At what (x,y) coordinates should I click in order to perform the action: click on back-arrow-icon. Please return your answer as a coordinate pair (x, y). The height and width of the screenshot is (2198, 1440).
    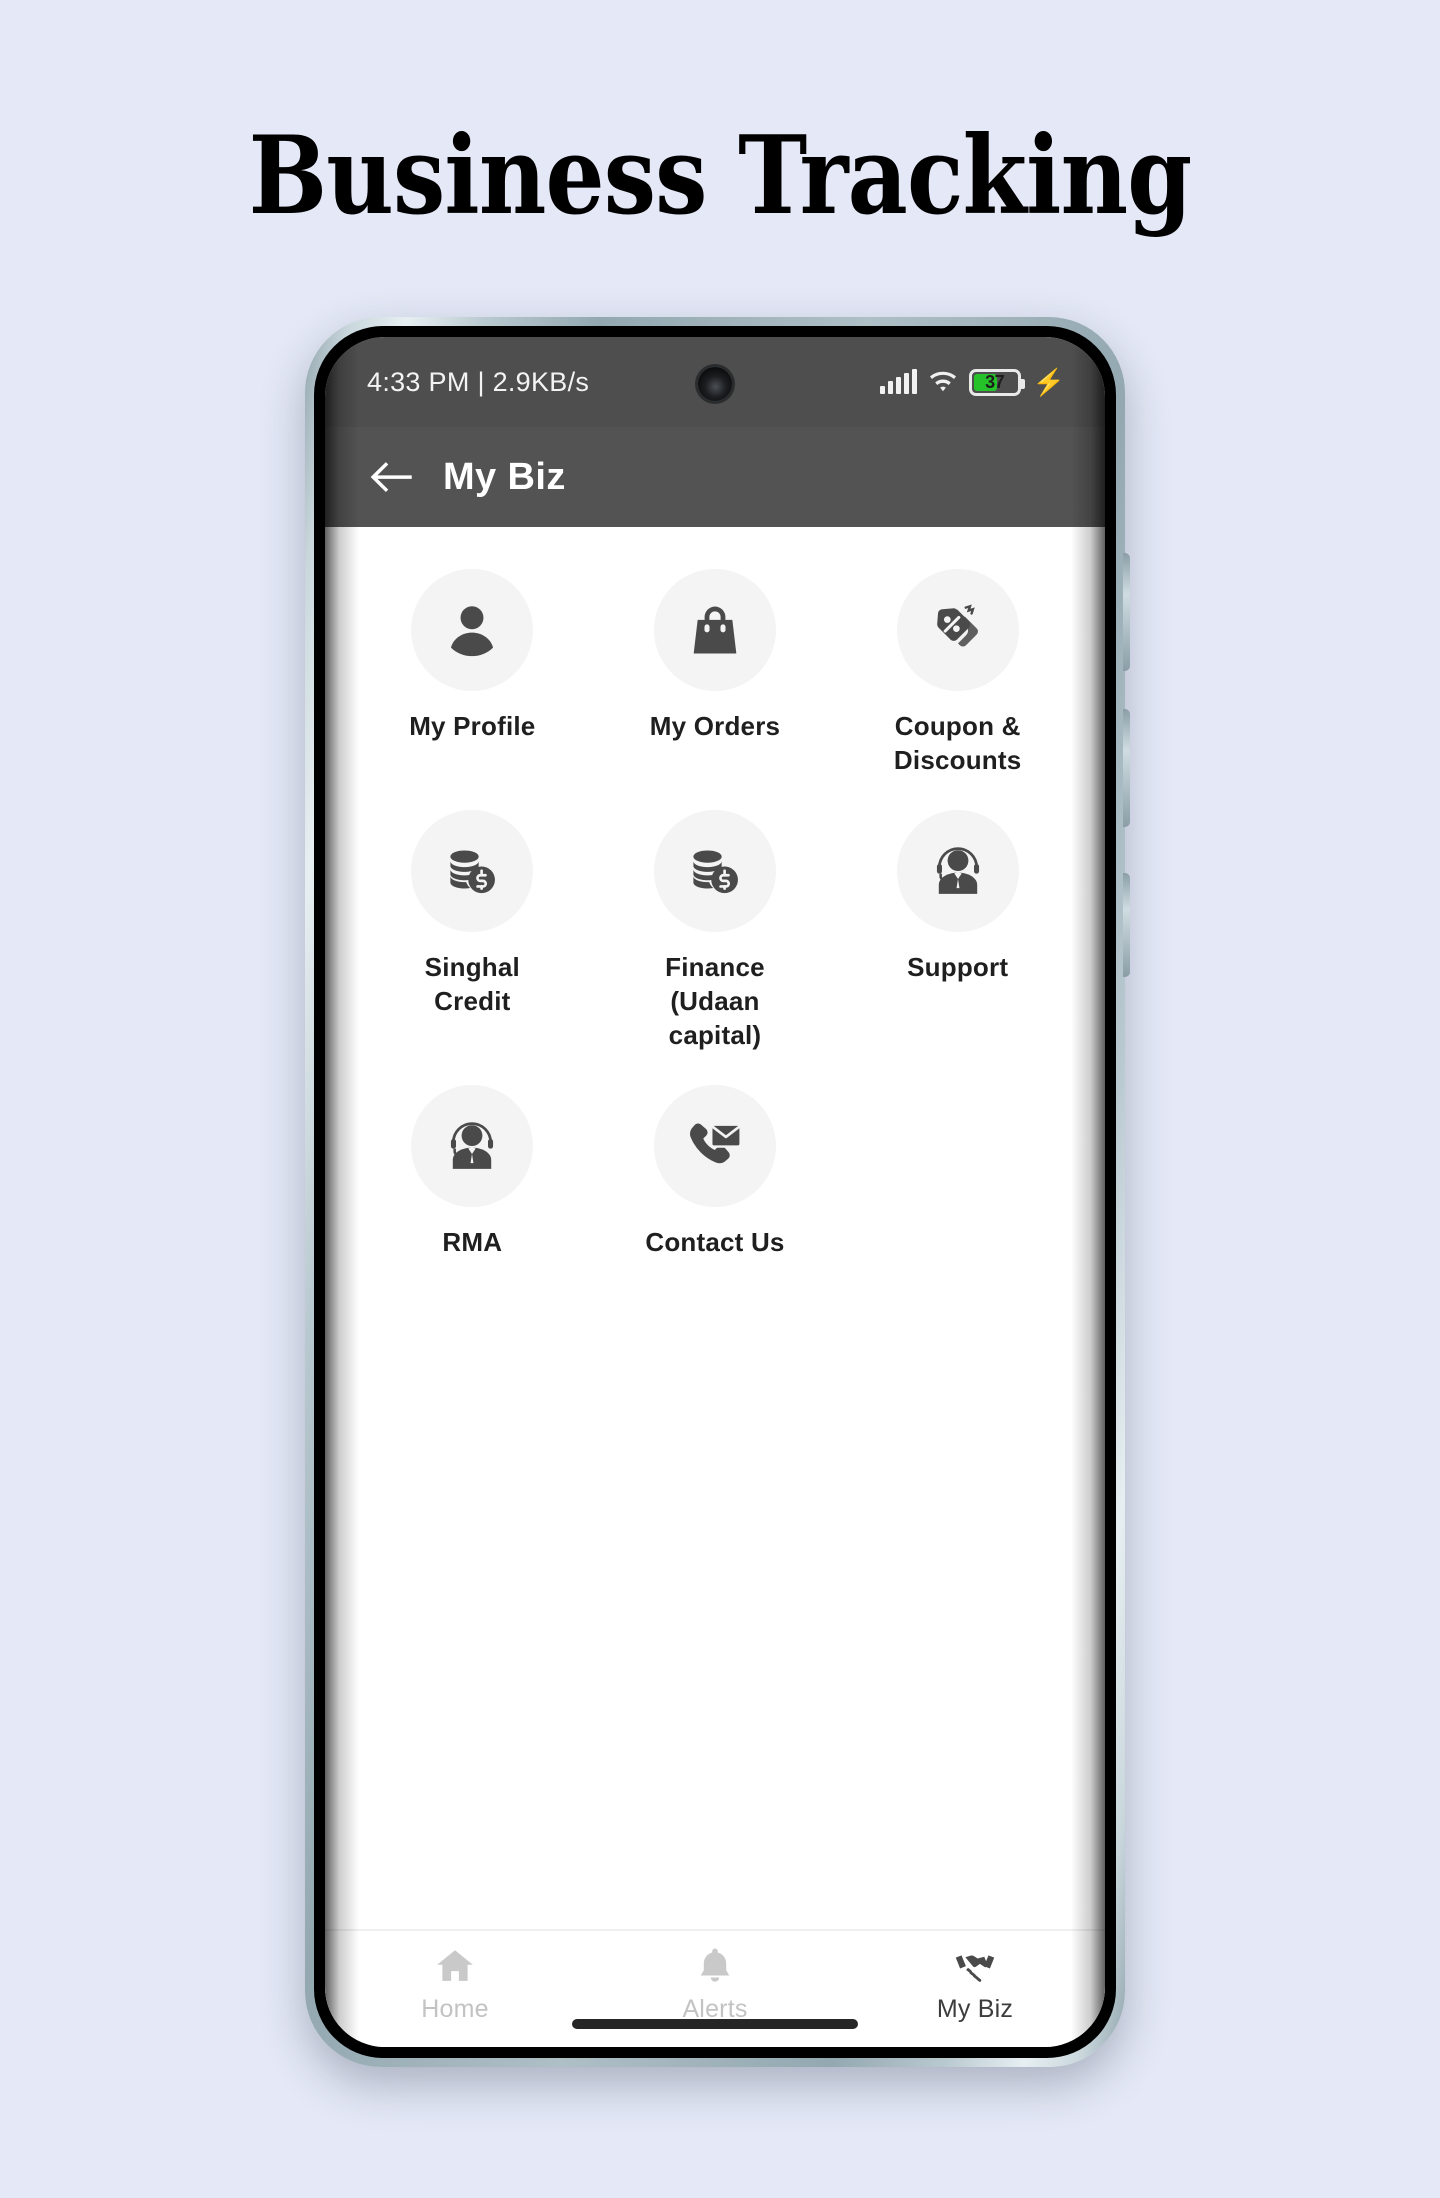
    Looking at the image, I should click on (391, 477).